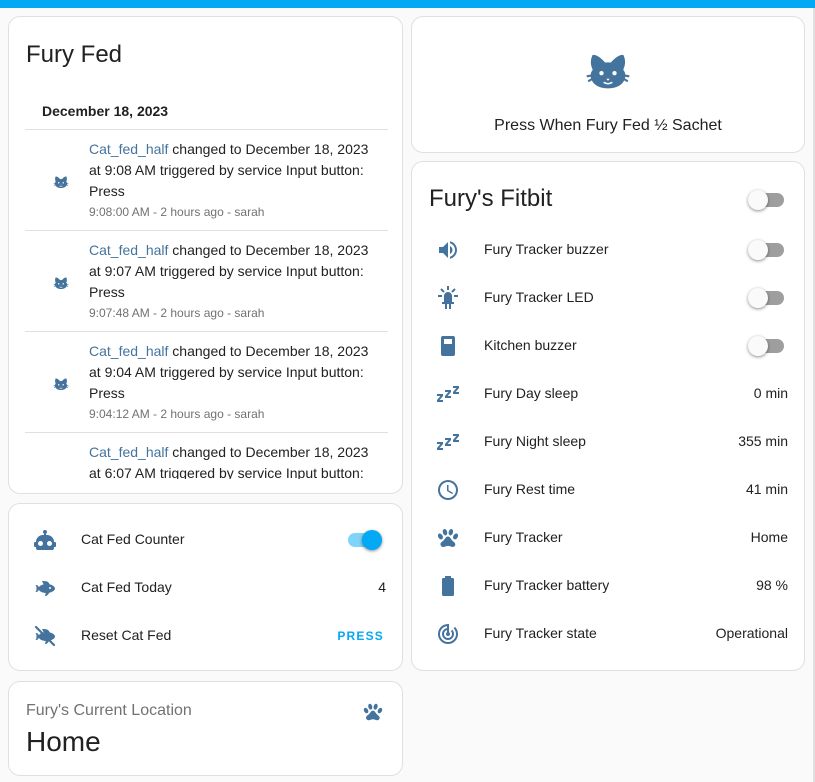 The width and height of the screenshot is (815, 782). What do you see at coordinates (766, 298) in the screenshot?
I see `led-toggle` at bounding box center [766, 298].